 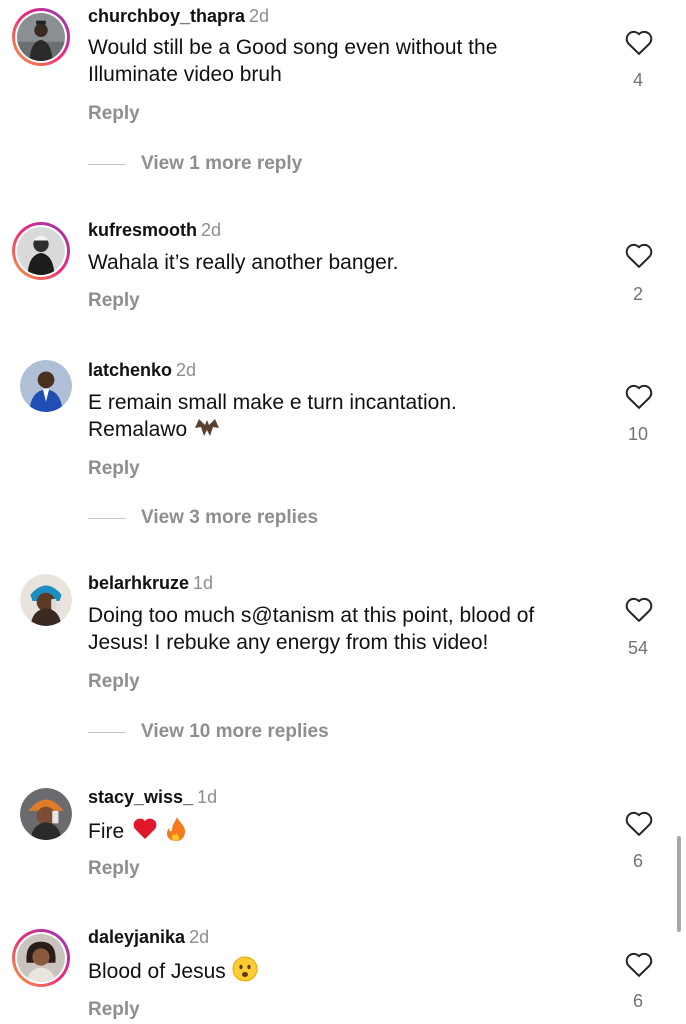 What do you see at coordinates (142, 230) in the screenshot?
I see `username: kufresmooth` at bounding box center [142, 230].